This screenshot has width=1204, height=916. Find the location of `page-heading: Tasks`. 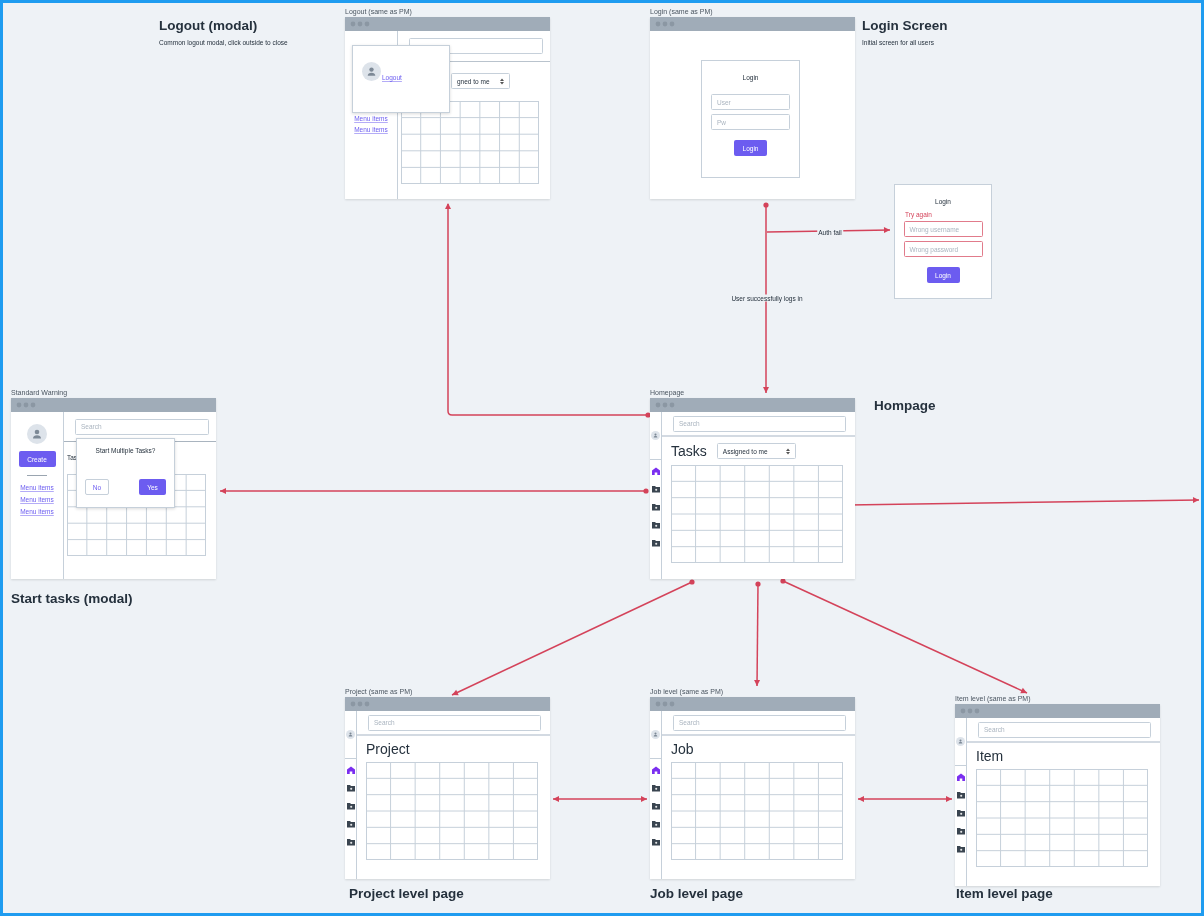

page-heading: Tasks is located at coordinates (689, 451).